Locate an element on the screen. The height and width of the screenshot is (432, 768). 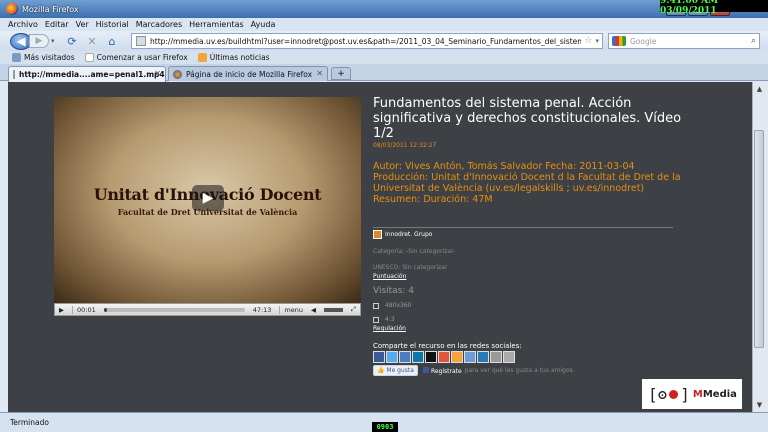
linkedin-icon is located at coordinates (418, 357).